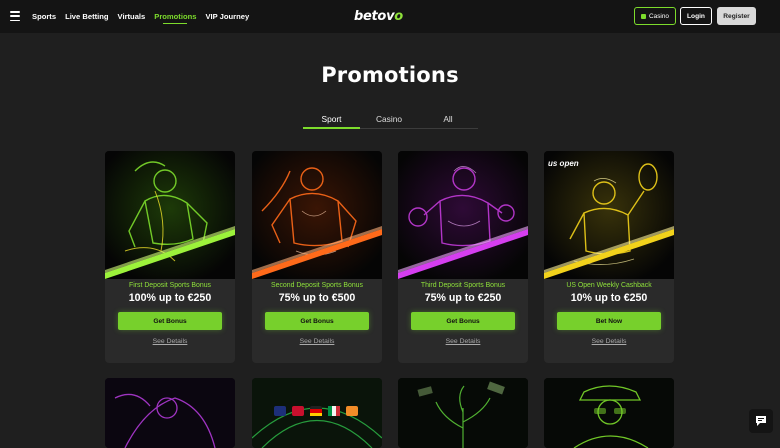 The width and height of the screenshot is (780, 448). I want to click on tab-all: All, so click(448, 121).